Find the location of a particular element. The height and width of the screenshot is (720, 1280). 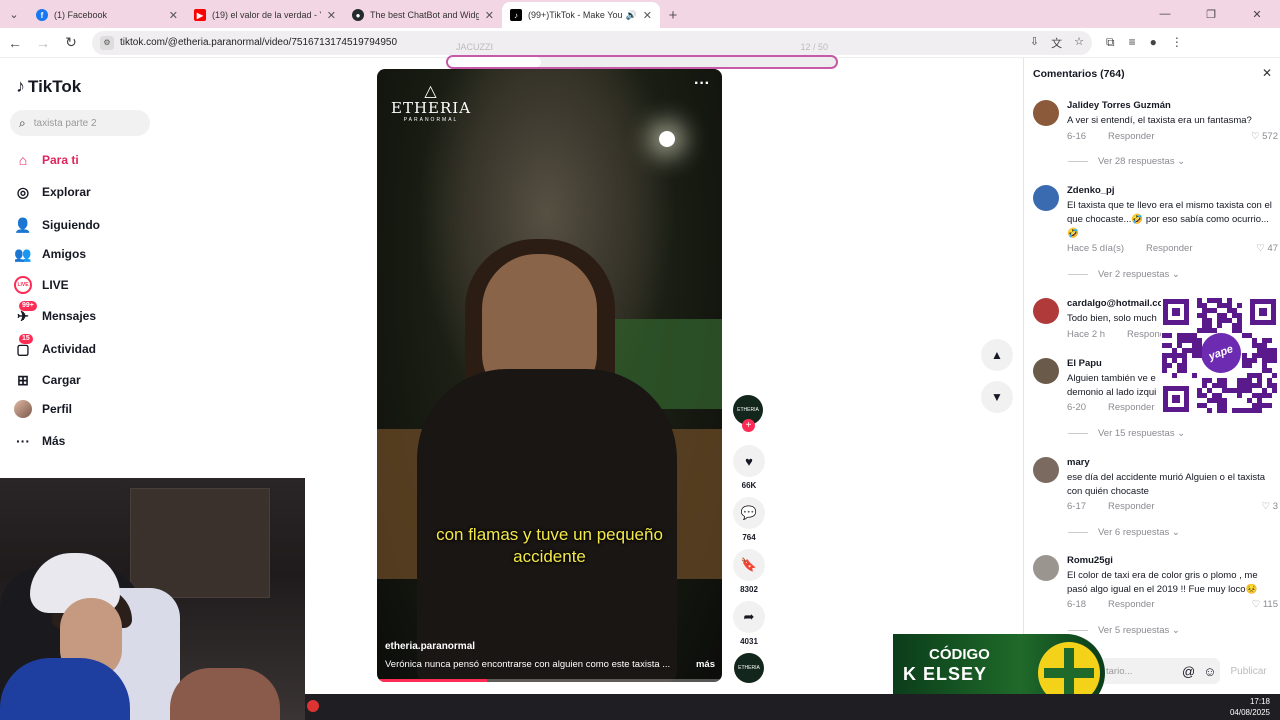

speaker-icon: 🔊 is located at coordinates (631, 15).